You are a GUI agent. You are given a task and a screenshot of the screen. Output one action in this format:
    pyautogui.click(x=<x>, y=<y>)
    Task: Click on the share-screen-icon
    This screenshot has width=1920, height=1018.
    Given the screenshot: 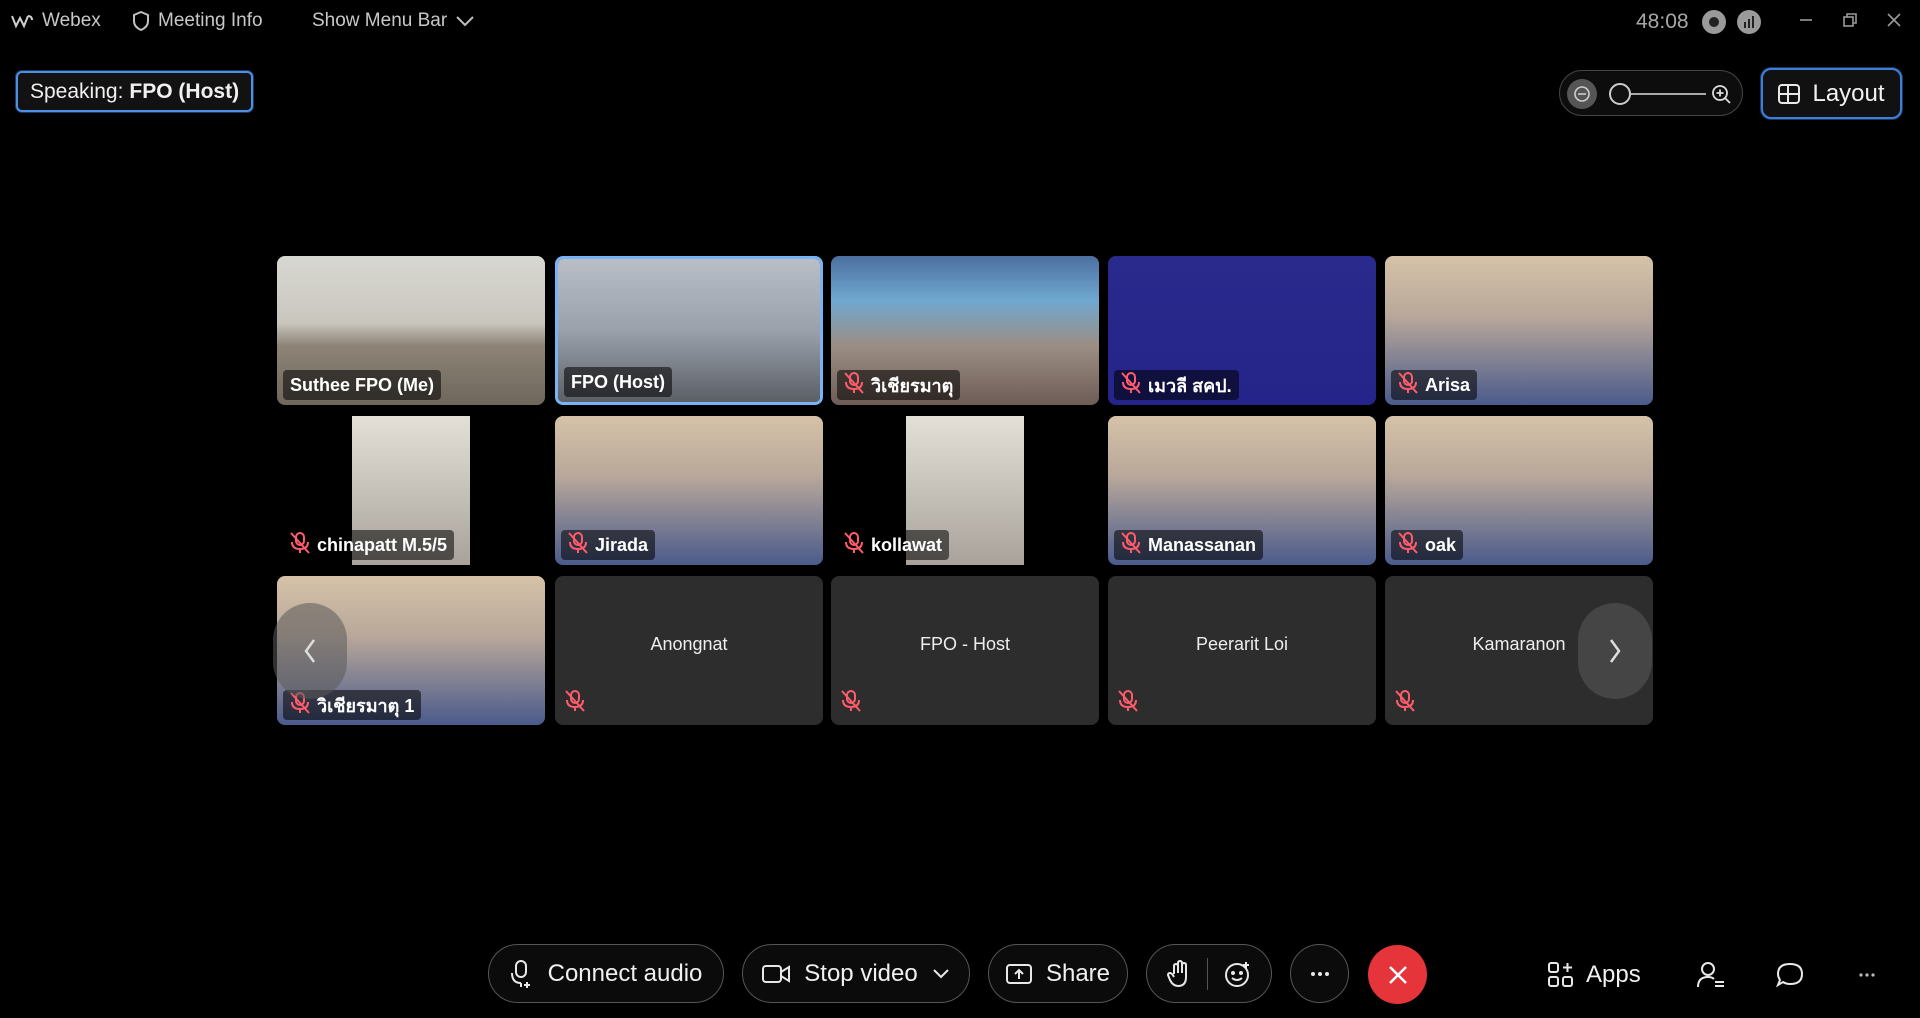 What is the action you would take?
    pyautogui.click(x=1018, y=973)
    